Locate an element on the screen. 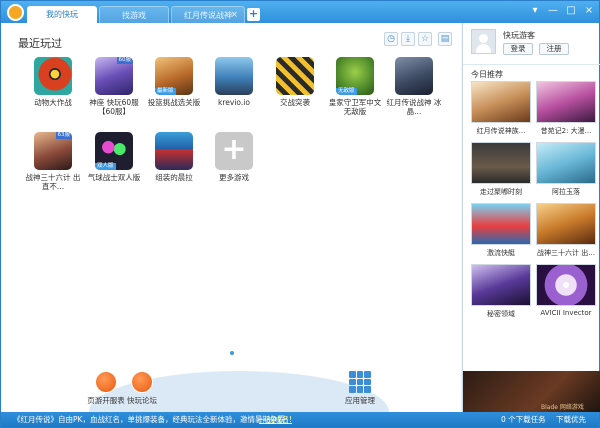  tab-label: 我的快玩 is located at coordinates (62, 14).